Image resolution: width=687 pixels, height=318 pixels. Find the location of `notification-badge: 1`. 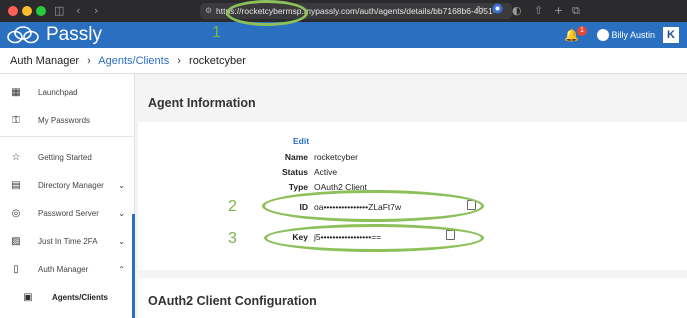

notification-badge: 1 is located at coordinates (582, 31).